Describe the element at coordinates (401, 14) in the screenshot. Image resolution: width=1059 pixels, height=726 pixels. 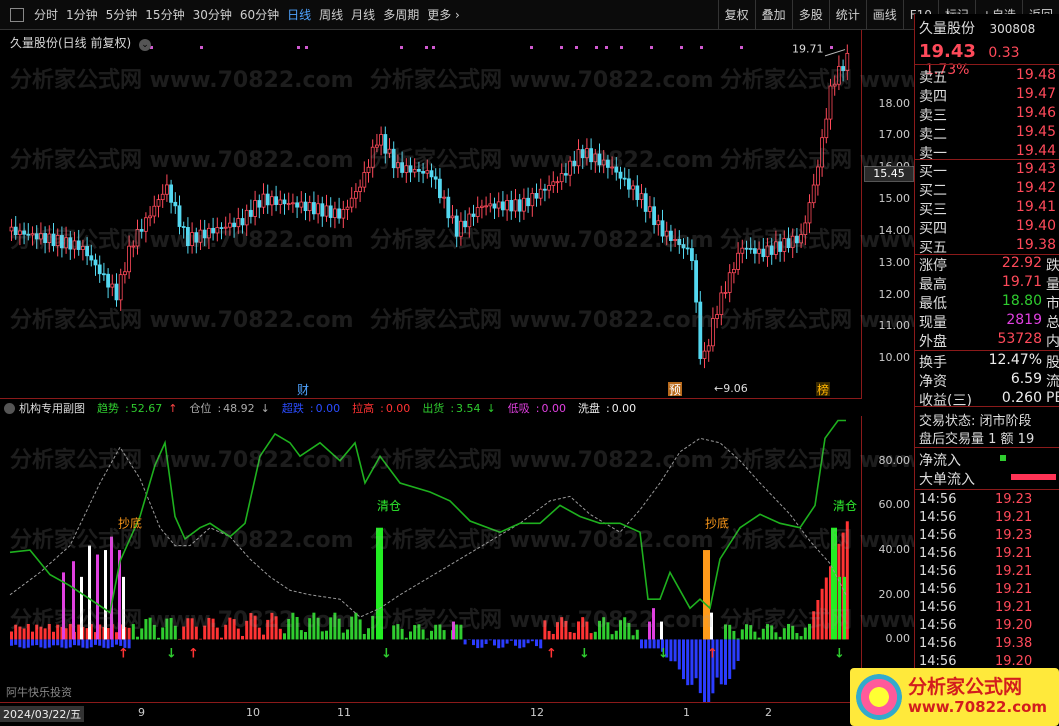
I see `period-tab: 多周期` at that location.